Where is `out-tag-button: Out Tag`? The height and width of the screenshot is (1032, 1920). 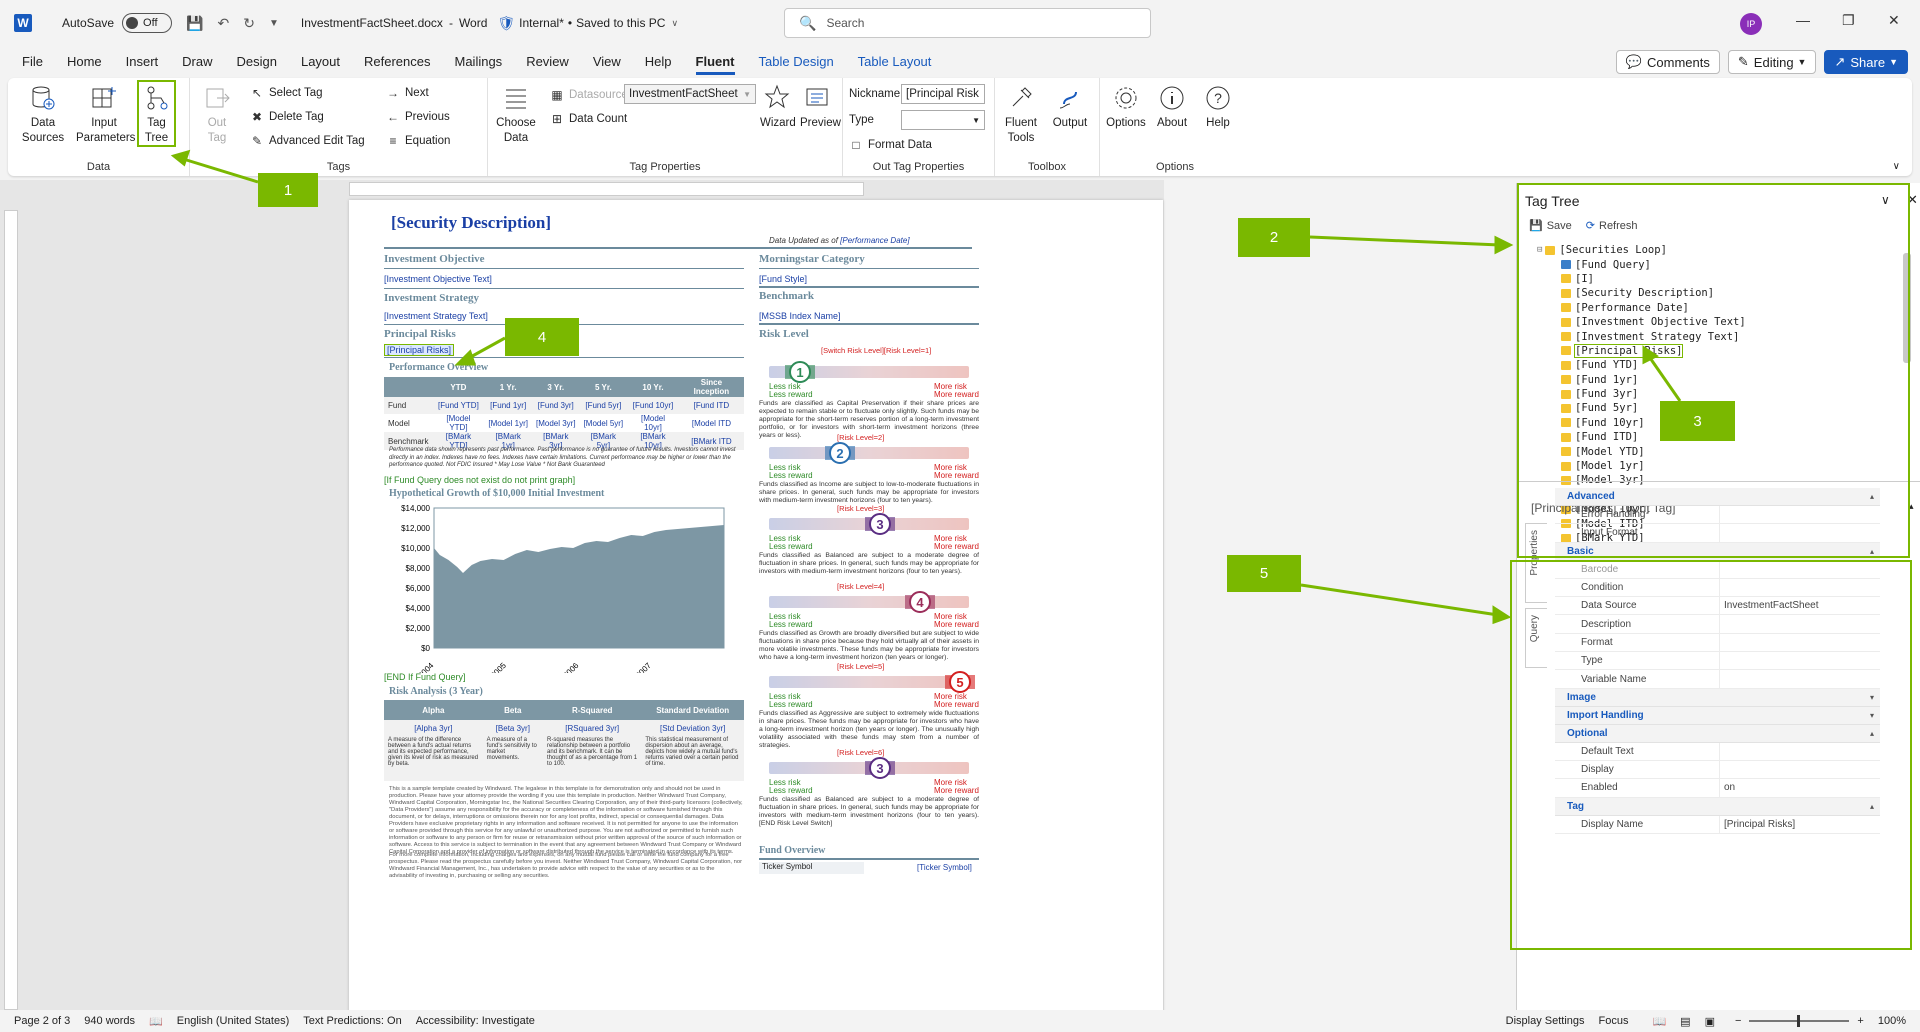 out-tag-button: Out Tag is located at coordinates (217, 115).